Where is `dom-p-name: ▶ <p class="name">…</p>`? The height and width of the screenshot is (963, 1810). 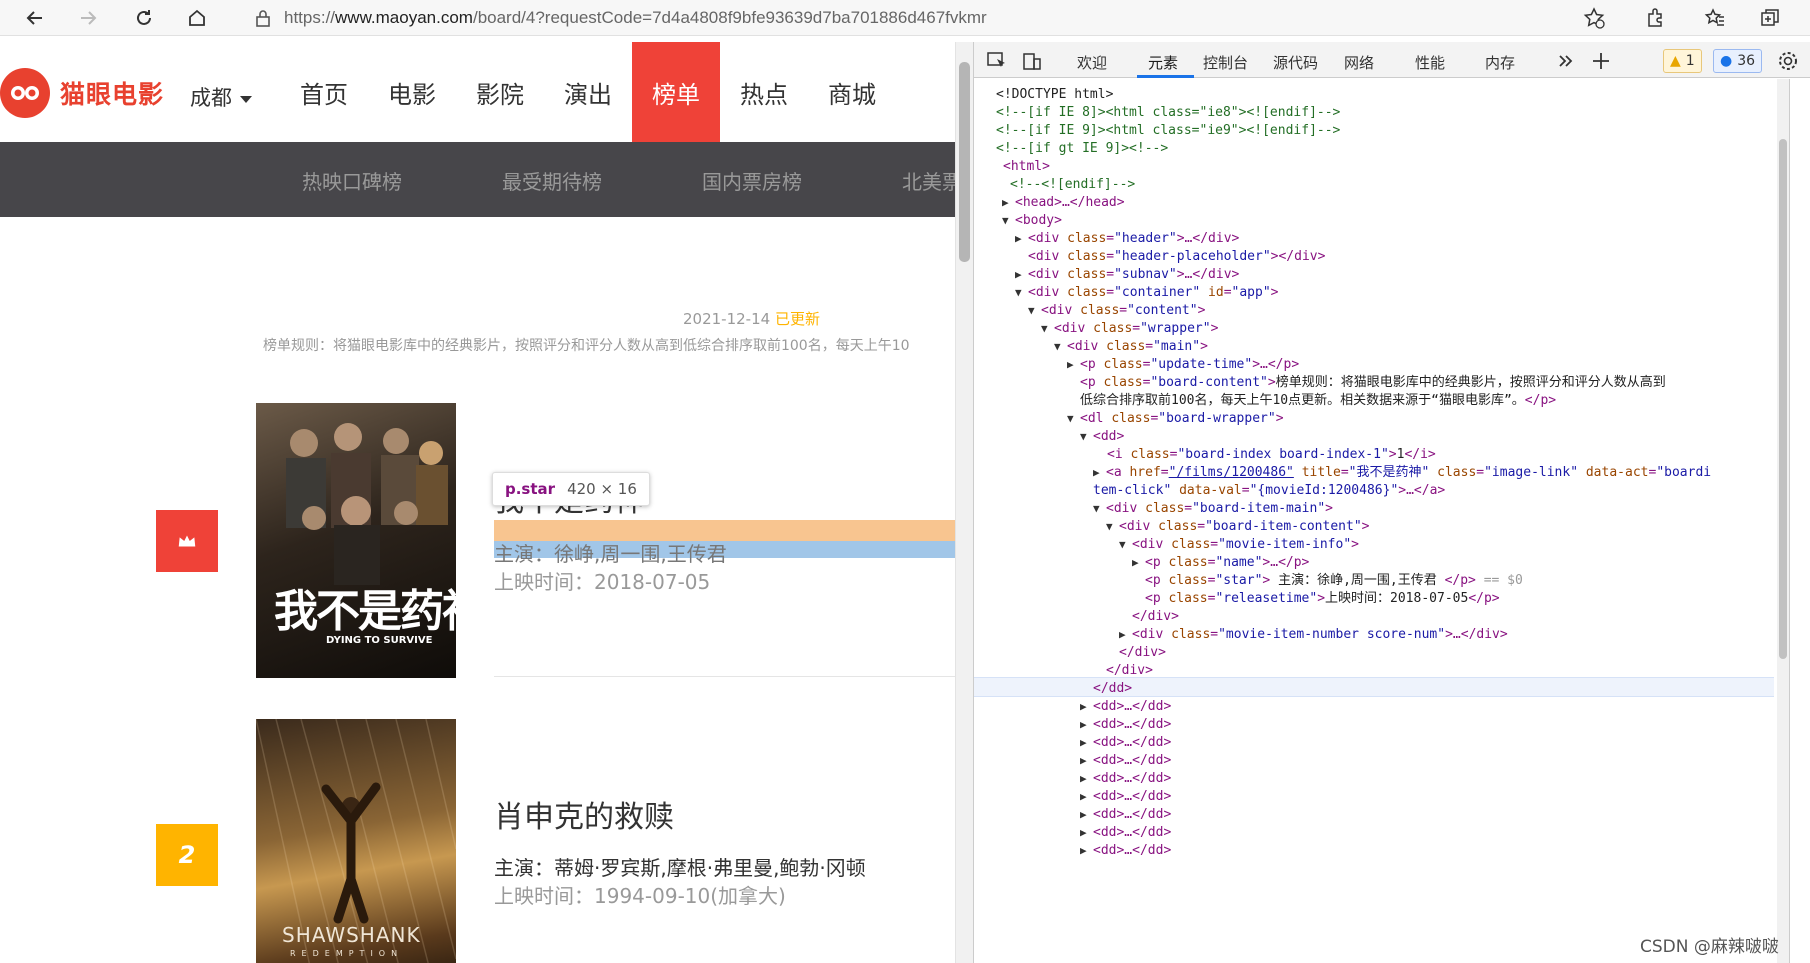 dom-p-name: ▶ <p class="name">…</p> is located at coordinates (1220, 563).